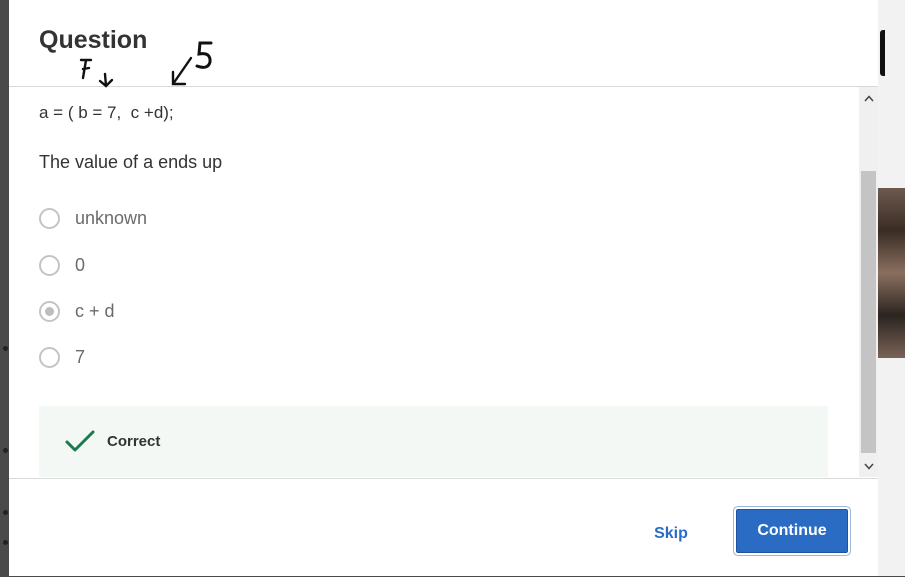  What do you see at coordinates (239, 220) in the screenshot?
I see `answer-option-unknown: unknown` at bounding box center [239, 220].